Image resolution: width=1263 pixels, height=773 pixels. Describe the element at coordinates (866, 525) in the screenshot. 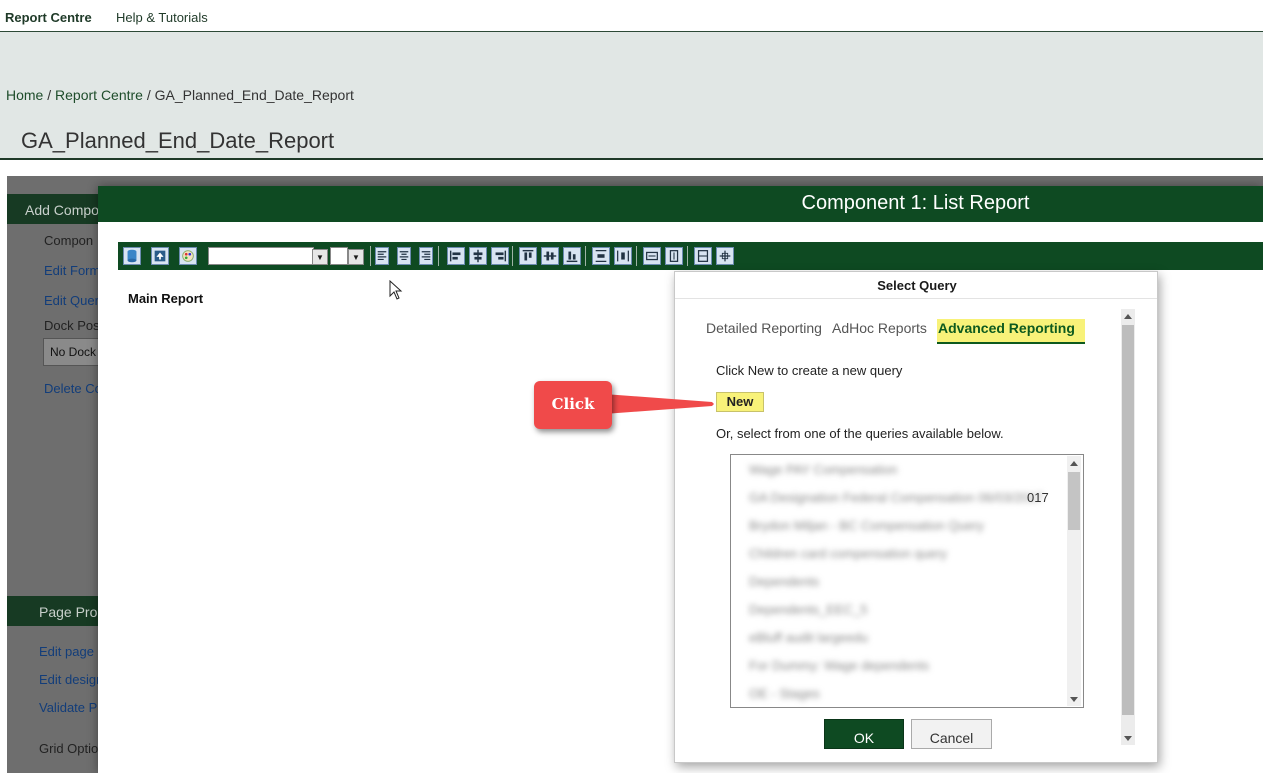

I see `query-list-item: Brydon Miljan - BC Compensation Query` at that location.